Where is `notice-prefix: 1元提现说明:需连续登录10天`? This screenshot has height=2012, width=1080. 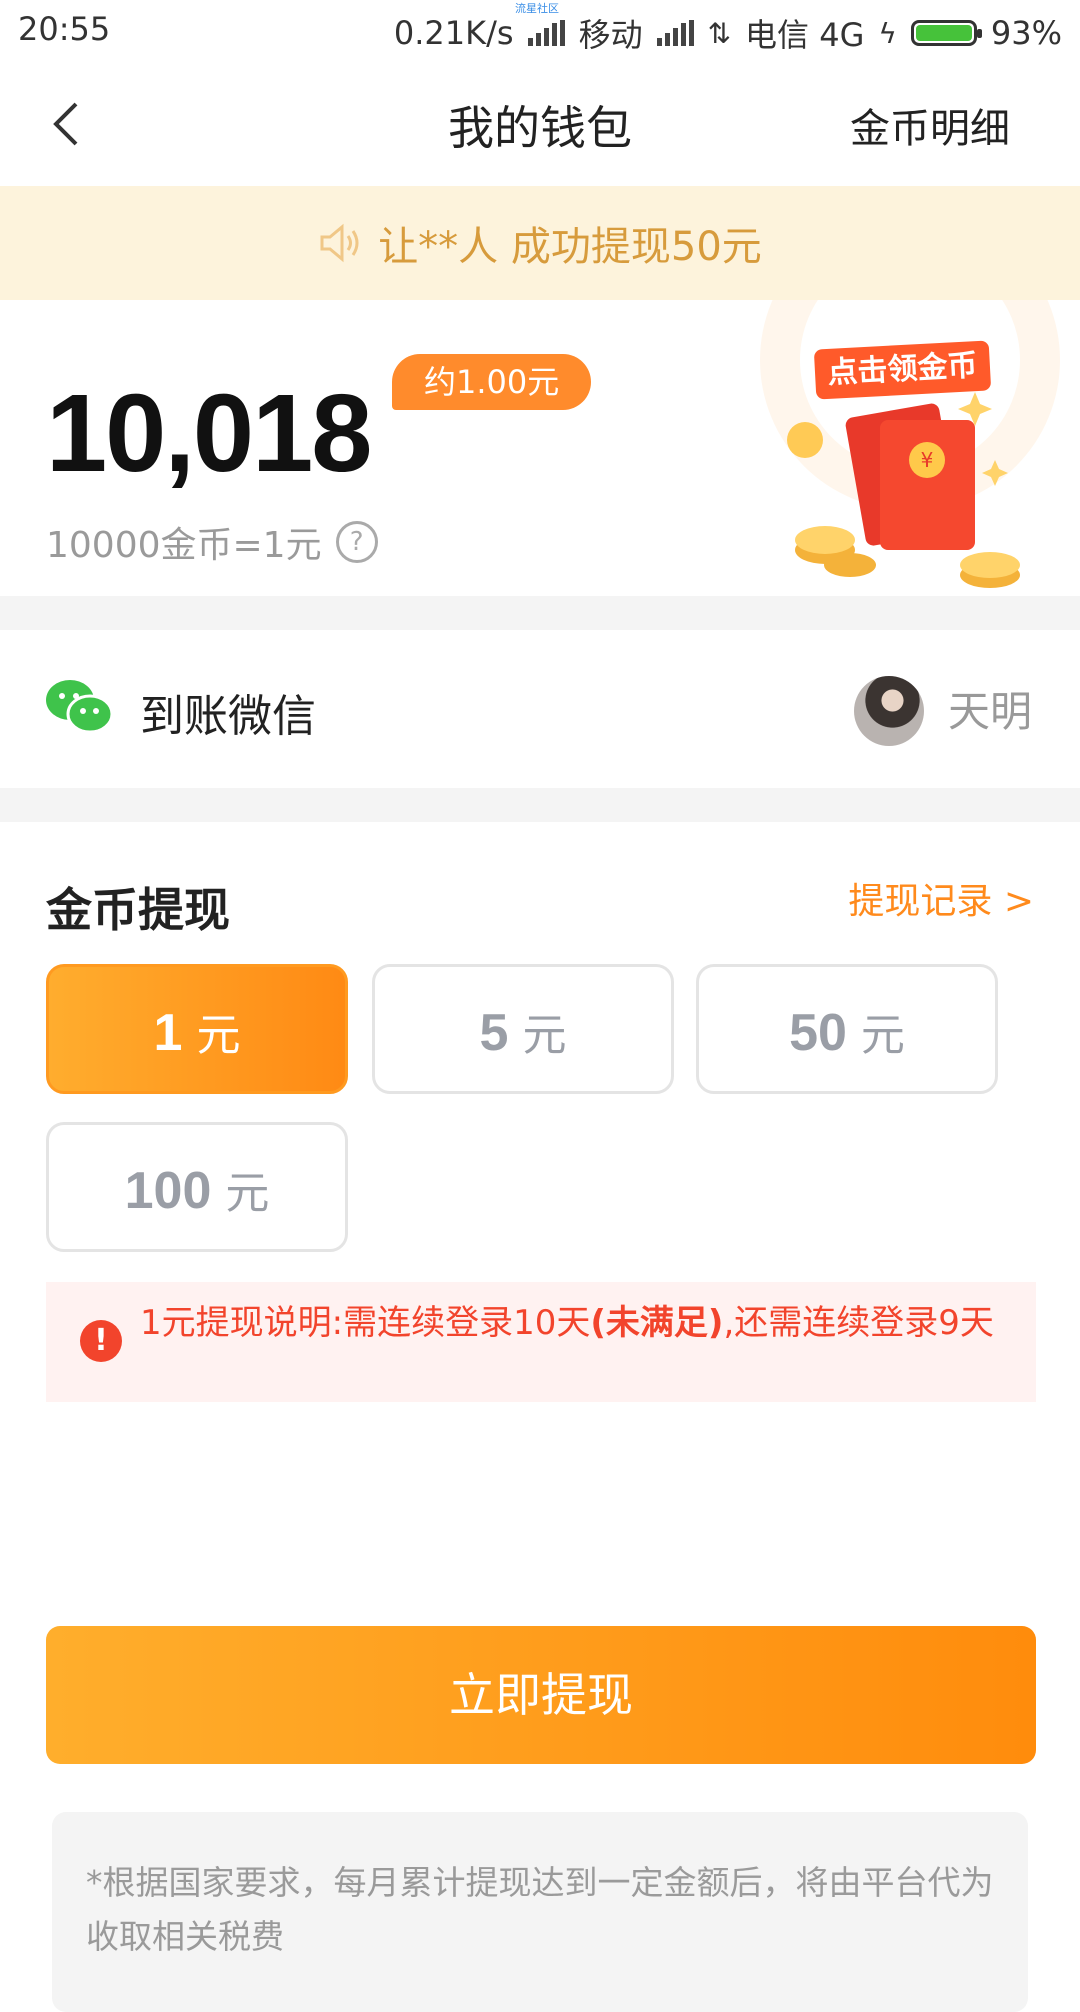 notice-prefix: 1元提现说明:需连续登录10天 is located at coordinates (365, 1323).